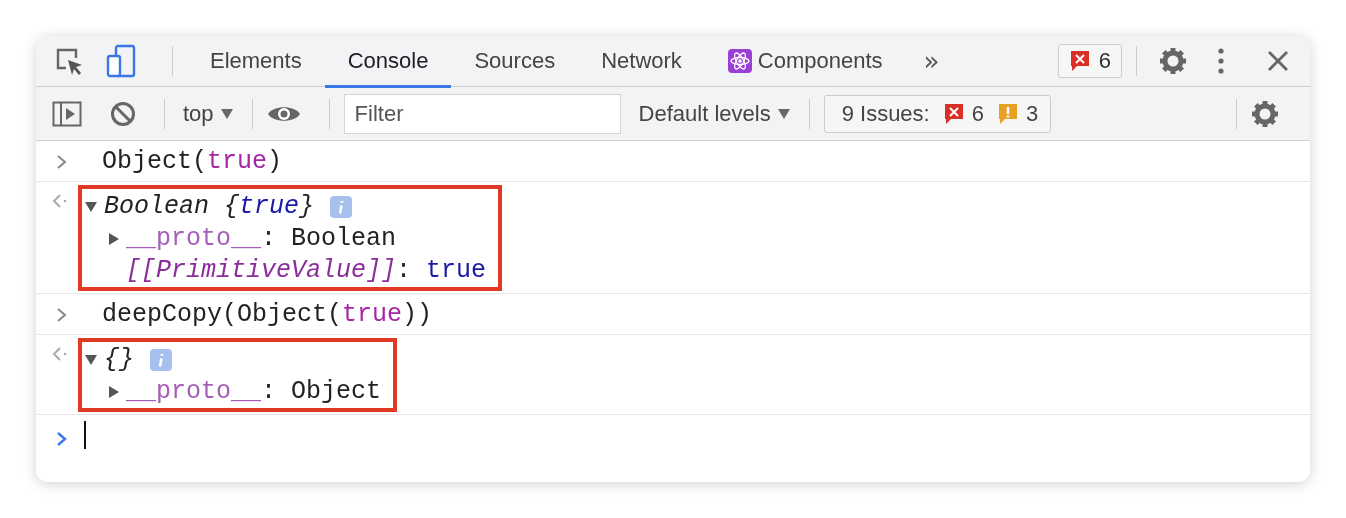  Describe the element at coordinates (119, 360) in the screenshot. I see `code-text: {}` at that location.